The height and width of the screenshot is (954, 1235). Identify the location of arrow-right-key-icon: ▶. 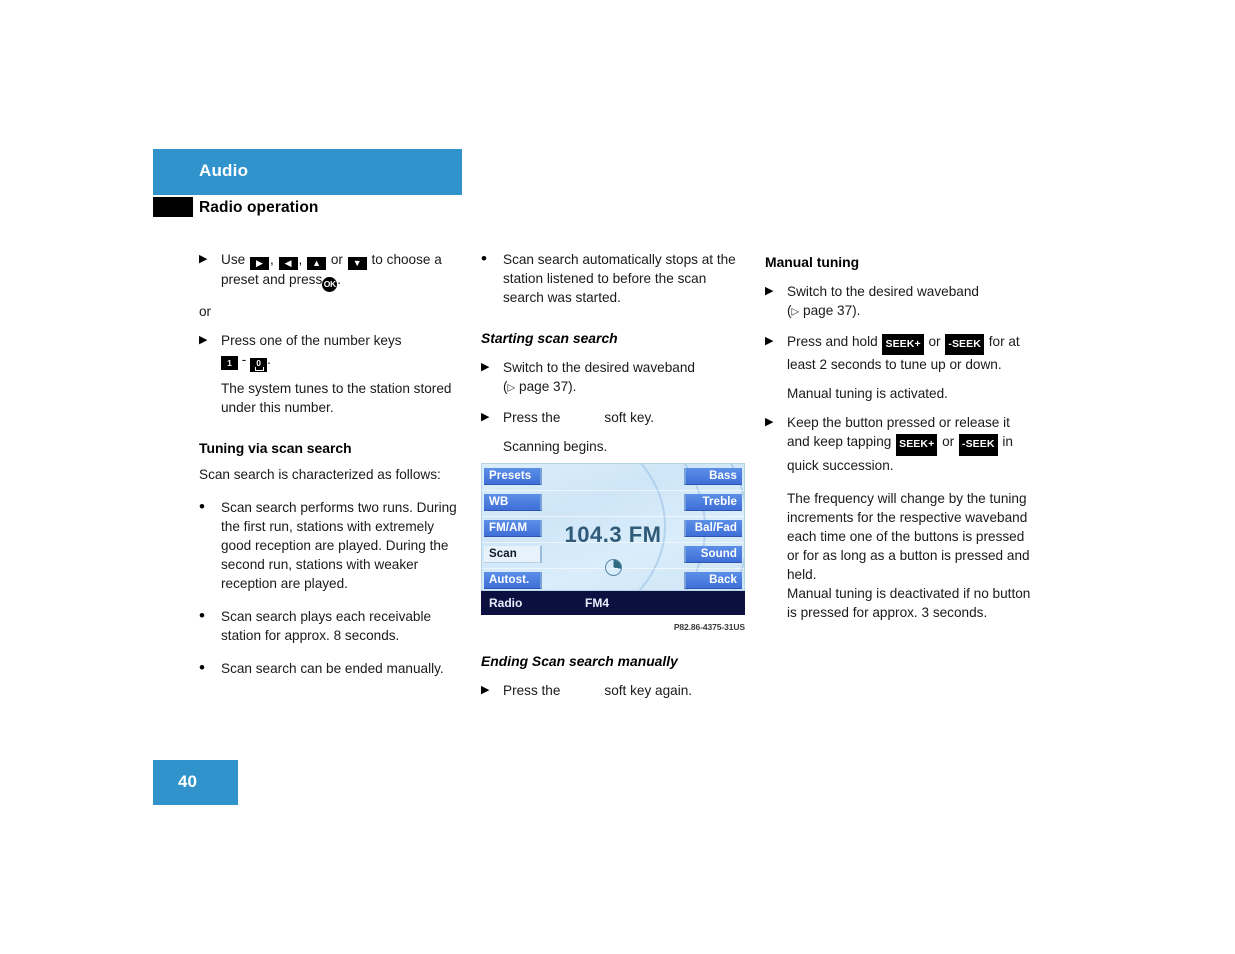
(259, 263).